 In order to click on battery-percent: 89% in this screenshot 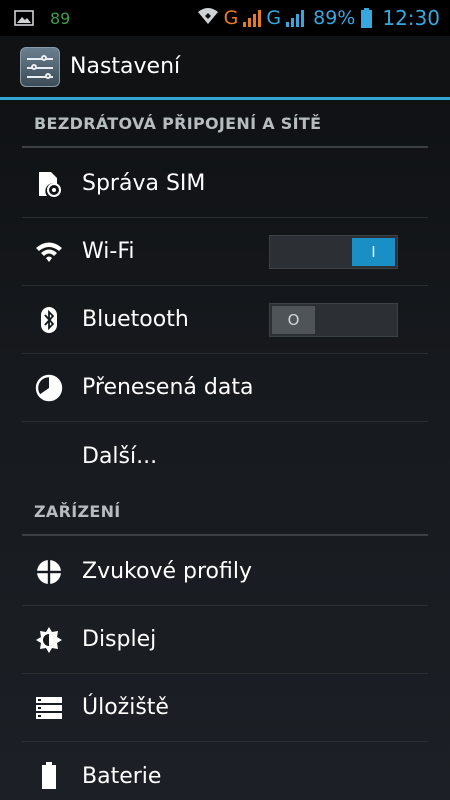, I will do `click(334, 18)`.